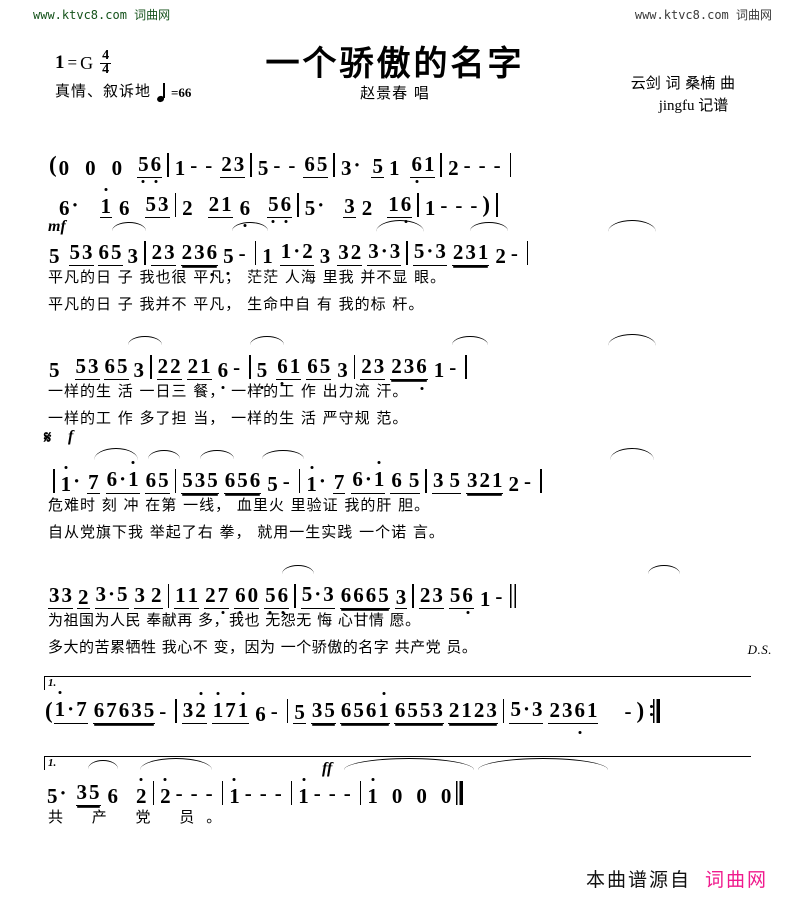 This screenshot has height=910, width=790. What do you see at coordinates (87, 62) in the screenshot?
I see `key-value: G` at bounding box center [87, 62].